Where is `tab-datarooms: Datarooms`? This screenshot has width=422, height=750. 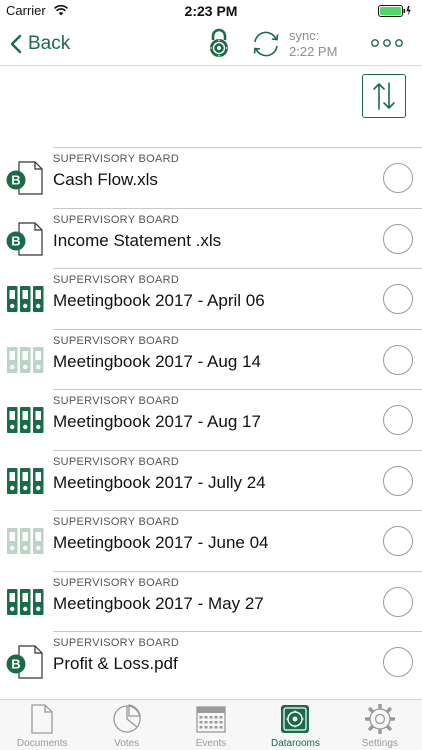 tab-datarooms: Datarooms is located at coordinates (295, 725).